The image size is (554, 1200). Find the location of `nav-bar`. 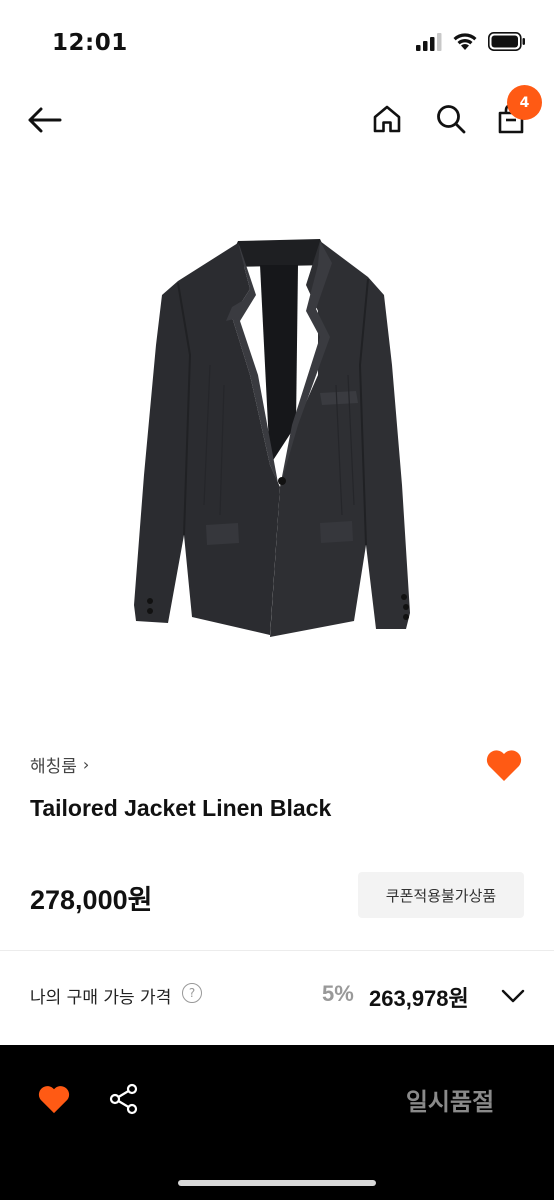

nav-bar is located at coordinates (277, 120).